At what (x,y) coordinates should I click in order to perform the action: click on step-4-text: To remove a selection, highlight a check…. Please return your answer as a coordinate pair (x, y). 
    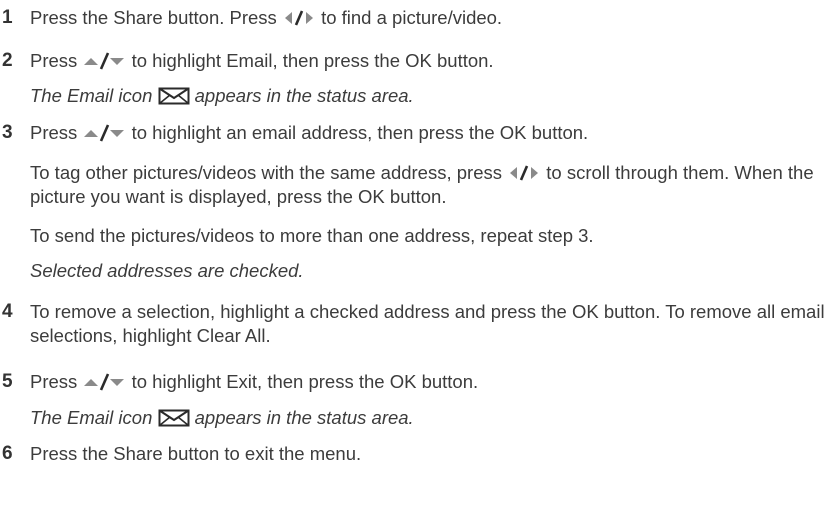
    Looking at the image, I should click on (427, 323).